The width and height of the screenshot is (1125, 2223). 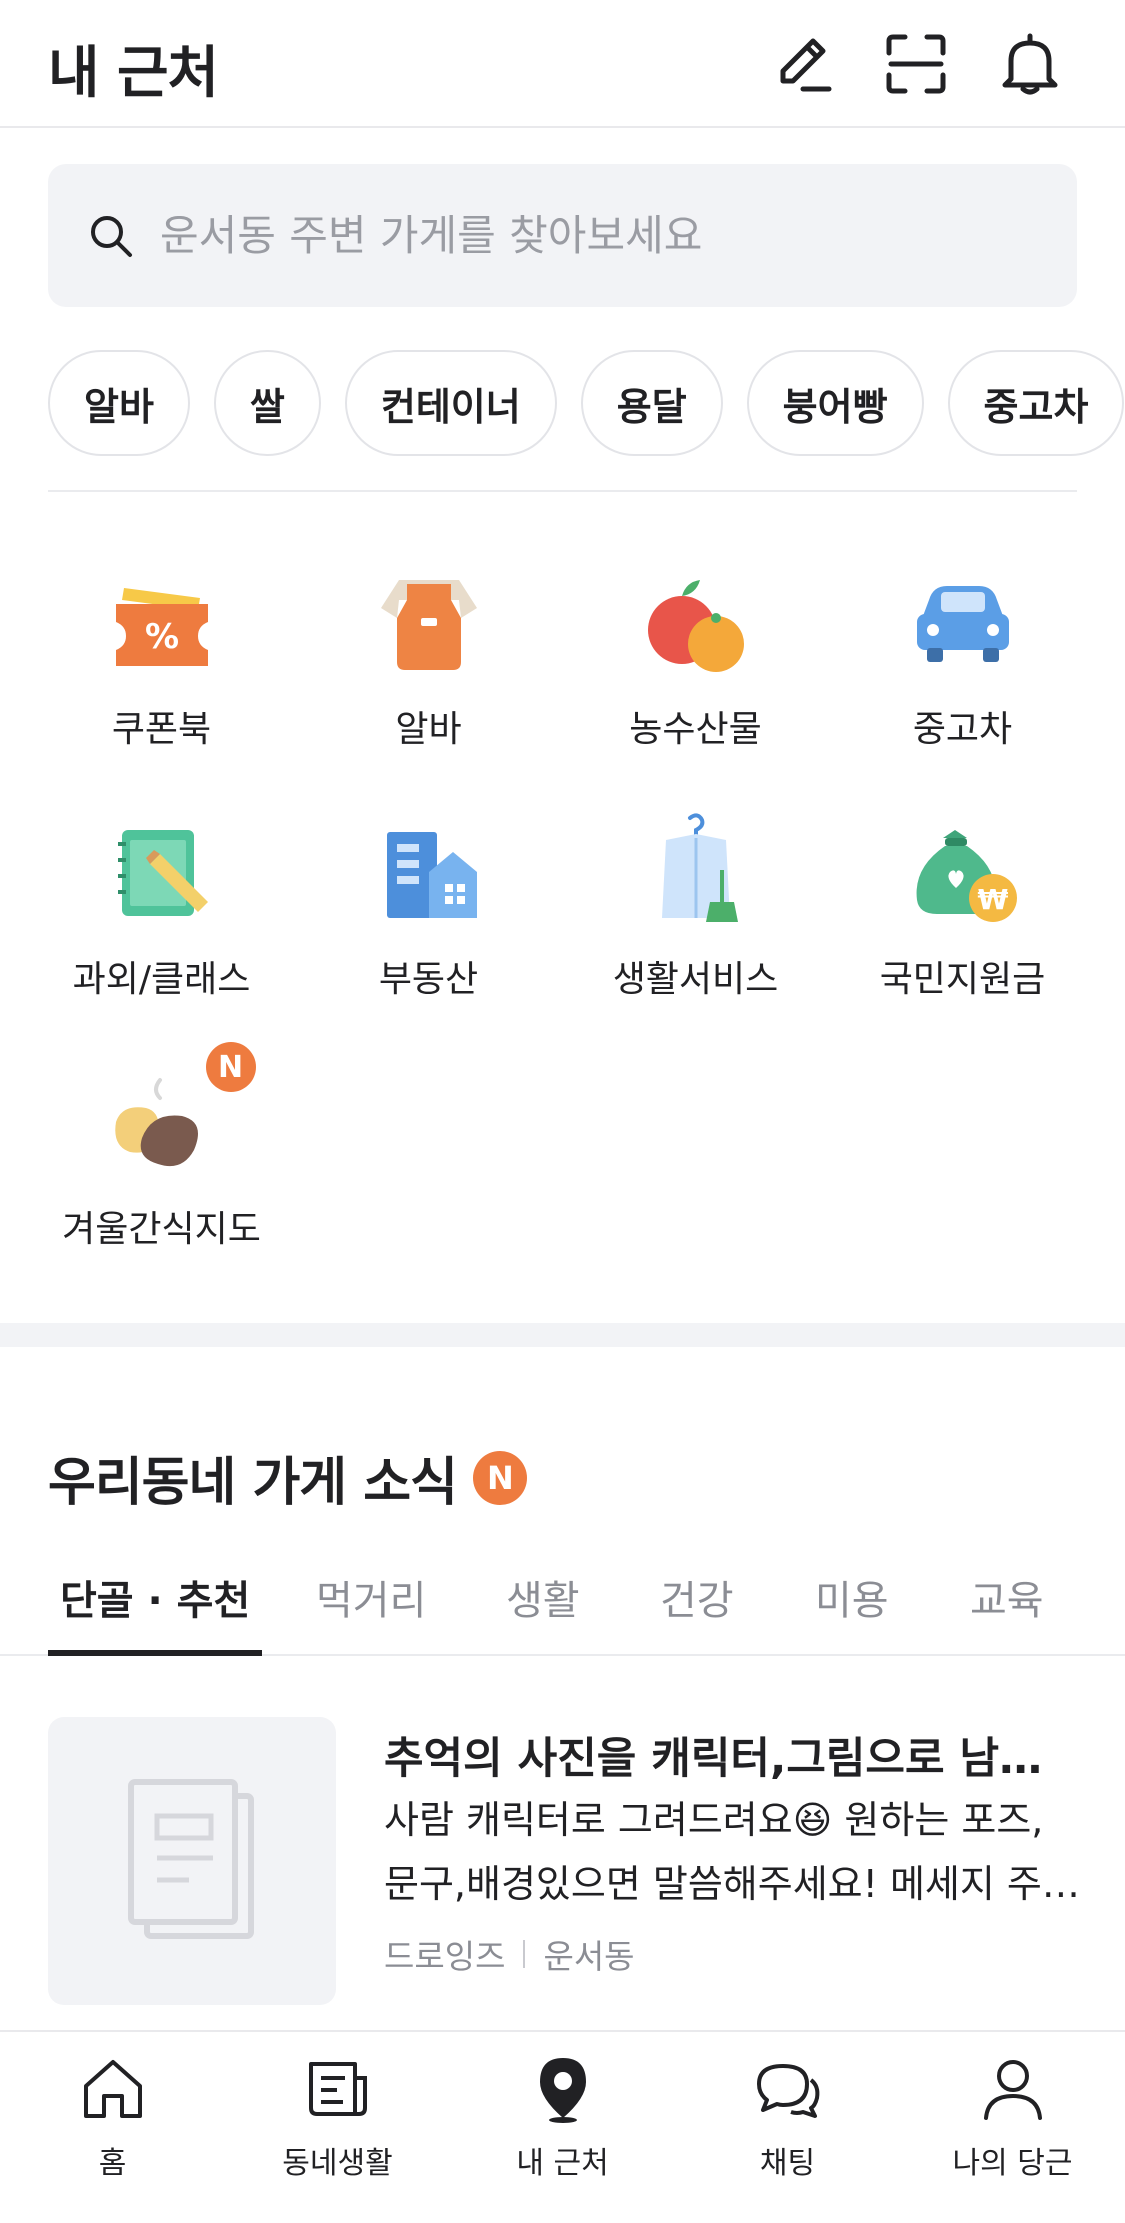 I want to click on home-icon, so click(x=112, y=2089).